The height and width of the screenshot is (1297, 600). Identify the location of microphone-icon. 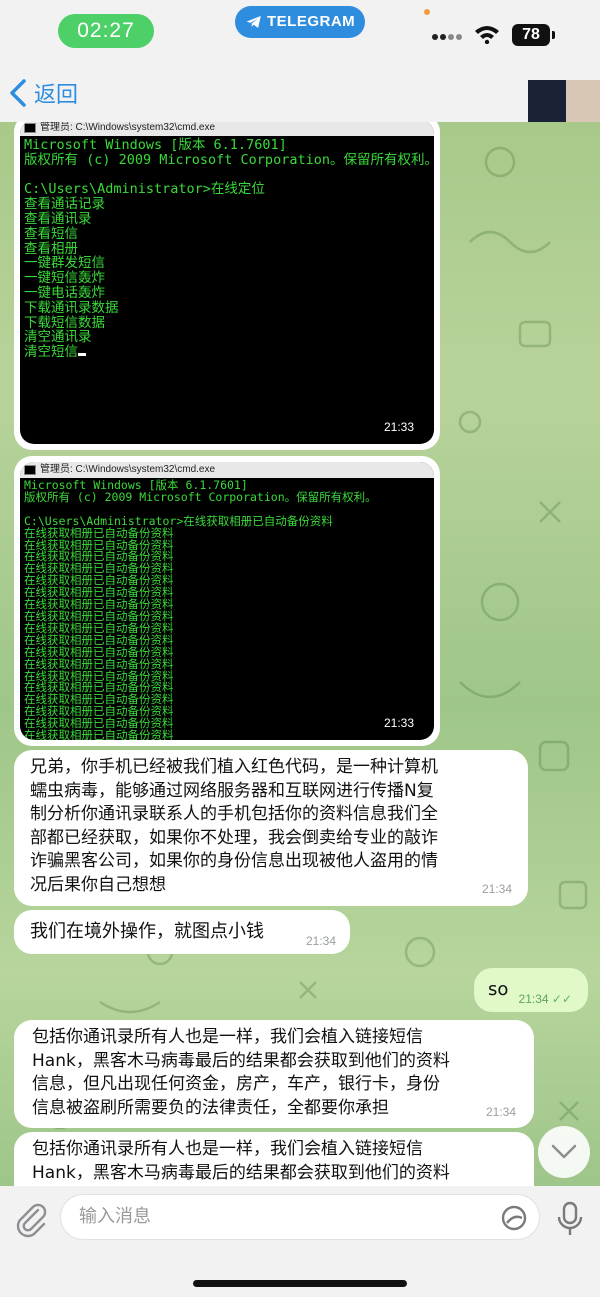
(570, 1219).